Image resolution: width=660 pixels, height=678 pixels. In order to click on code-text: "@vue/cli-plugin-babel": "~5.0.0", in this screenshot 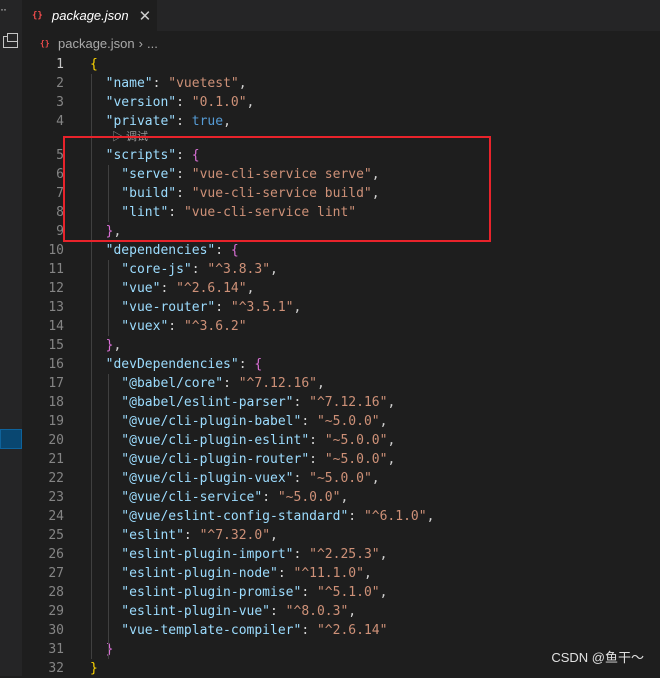, I will do `click(238, 421)`.